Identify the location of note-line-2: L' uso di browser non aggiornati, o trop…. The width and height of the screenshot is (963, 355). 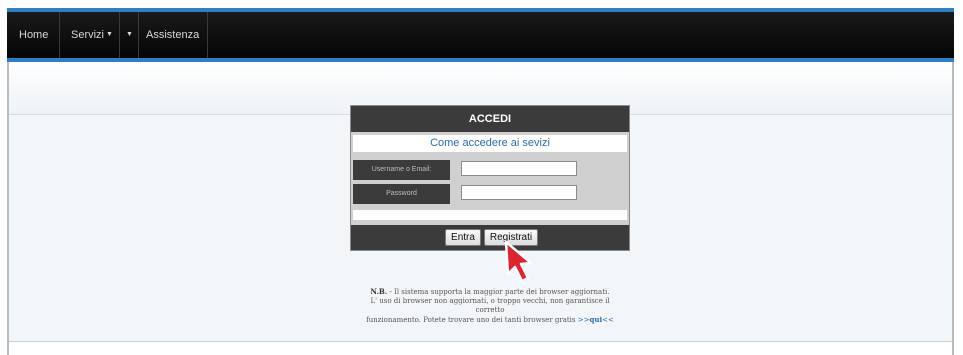
(490, 301).